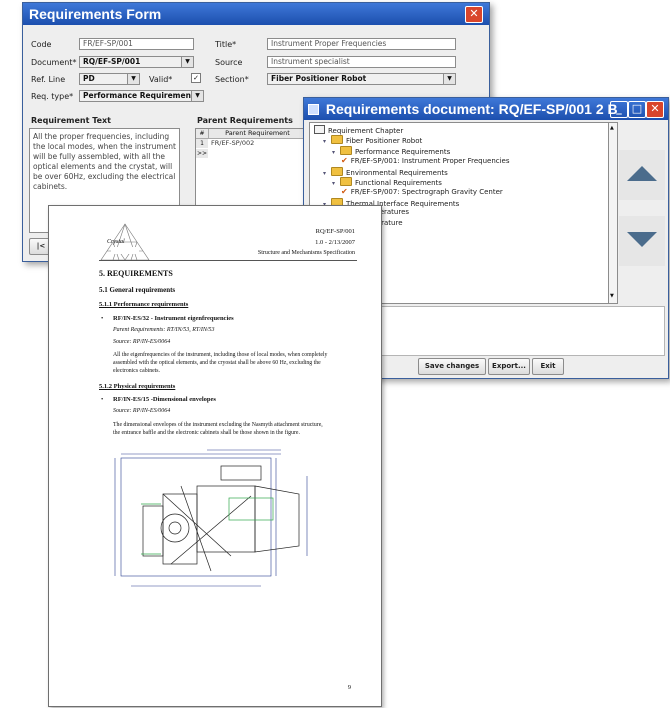  I want to click on req1-parents: Parent Requirements: RT/IN/53, RT/IN/53, so click(164, 330).